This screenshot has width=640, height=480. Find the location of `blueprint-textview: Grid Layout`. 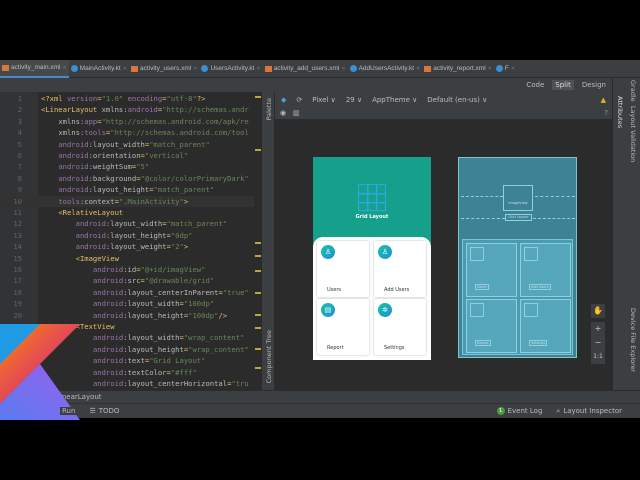

blueprint-textview: Grid Layout is located at coordinates (518, 217).